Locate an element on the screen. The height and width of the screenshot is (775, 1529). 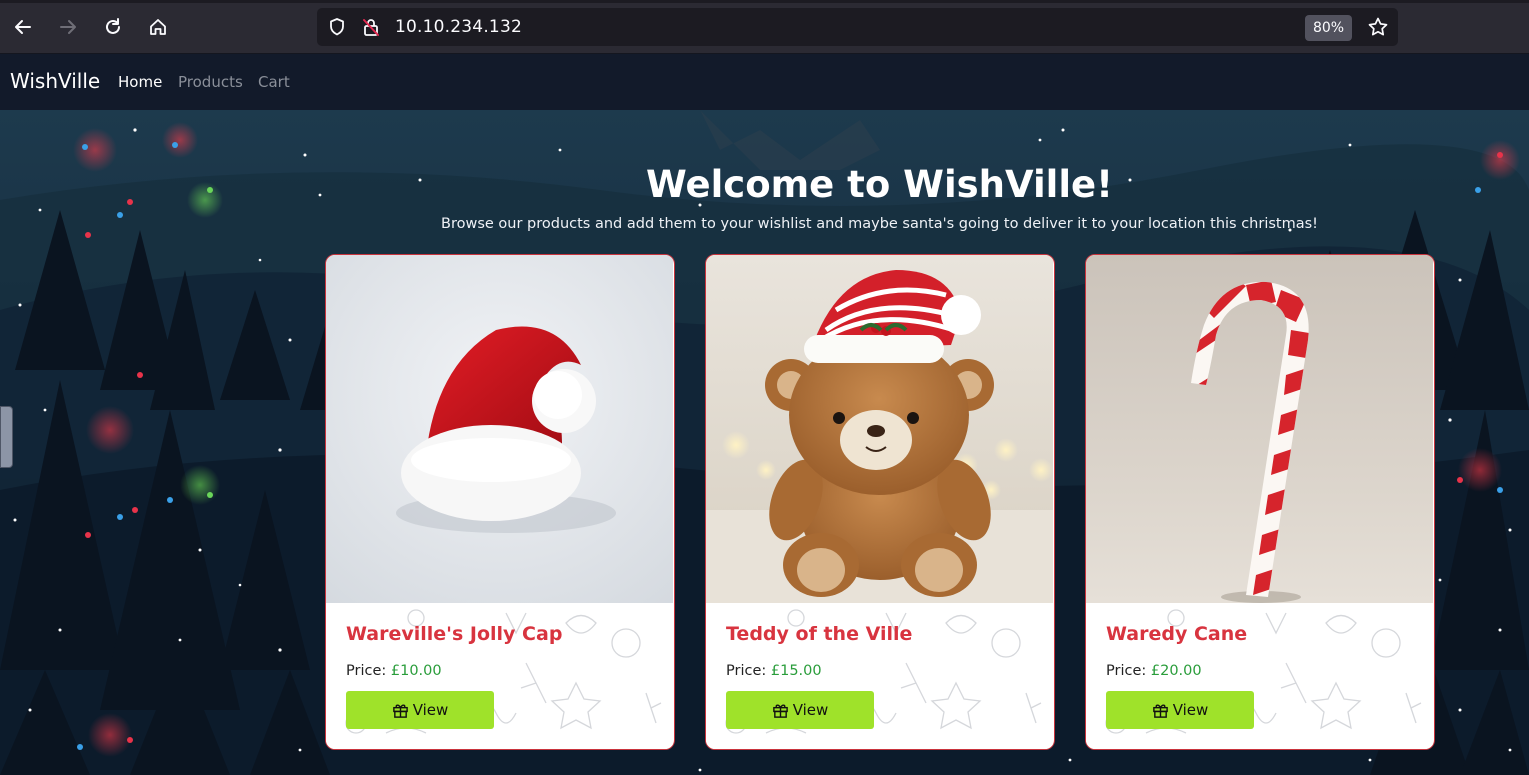
product-card-body: Teddy of the Ville Price: £15.00 View is located at coordinates (879, 676).